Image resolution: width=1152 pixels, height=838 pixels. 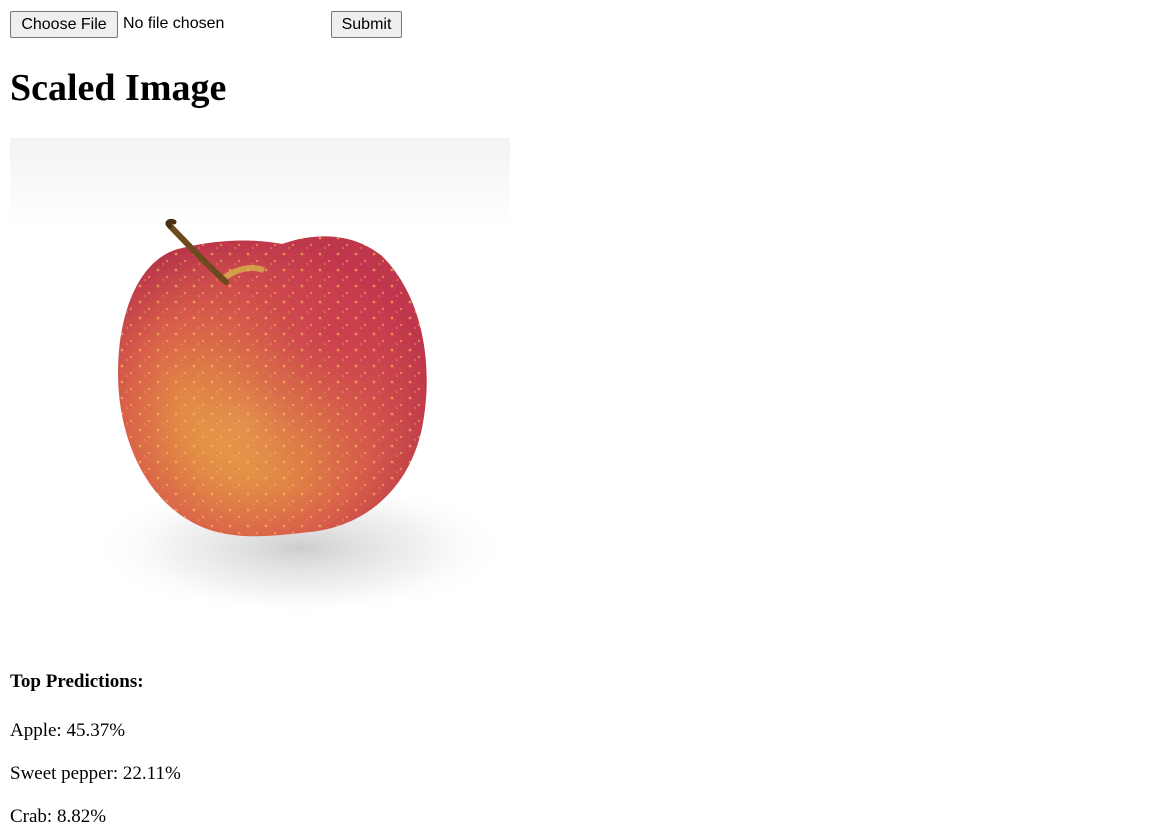 I want to click on choose-file-button: Choose File, so click(x=64, y=24).